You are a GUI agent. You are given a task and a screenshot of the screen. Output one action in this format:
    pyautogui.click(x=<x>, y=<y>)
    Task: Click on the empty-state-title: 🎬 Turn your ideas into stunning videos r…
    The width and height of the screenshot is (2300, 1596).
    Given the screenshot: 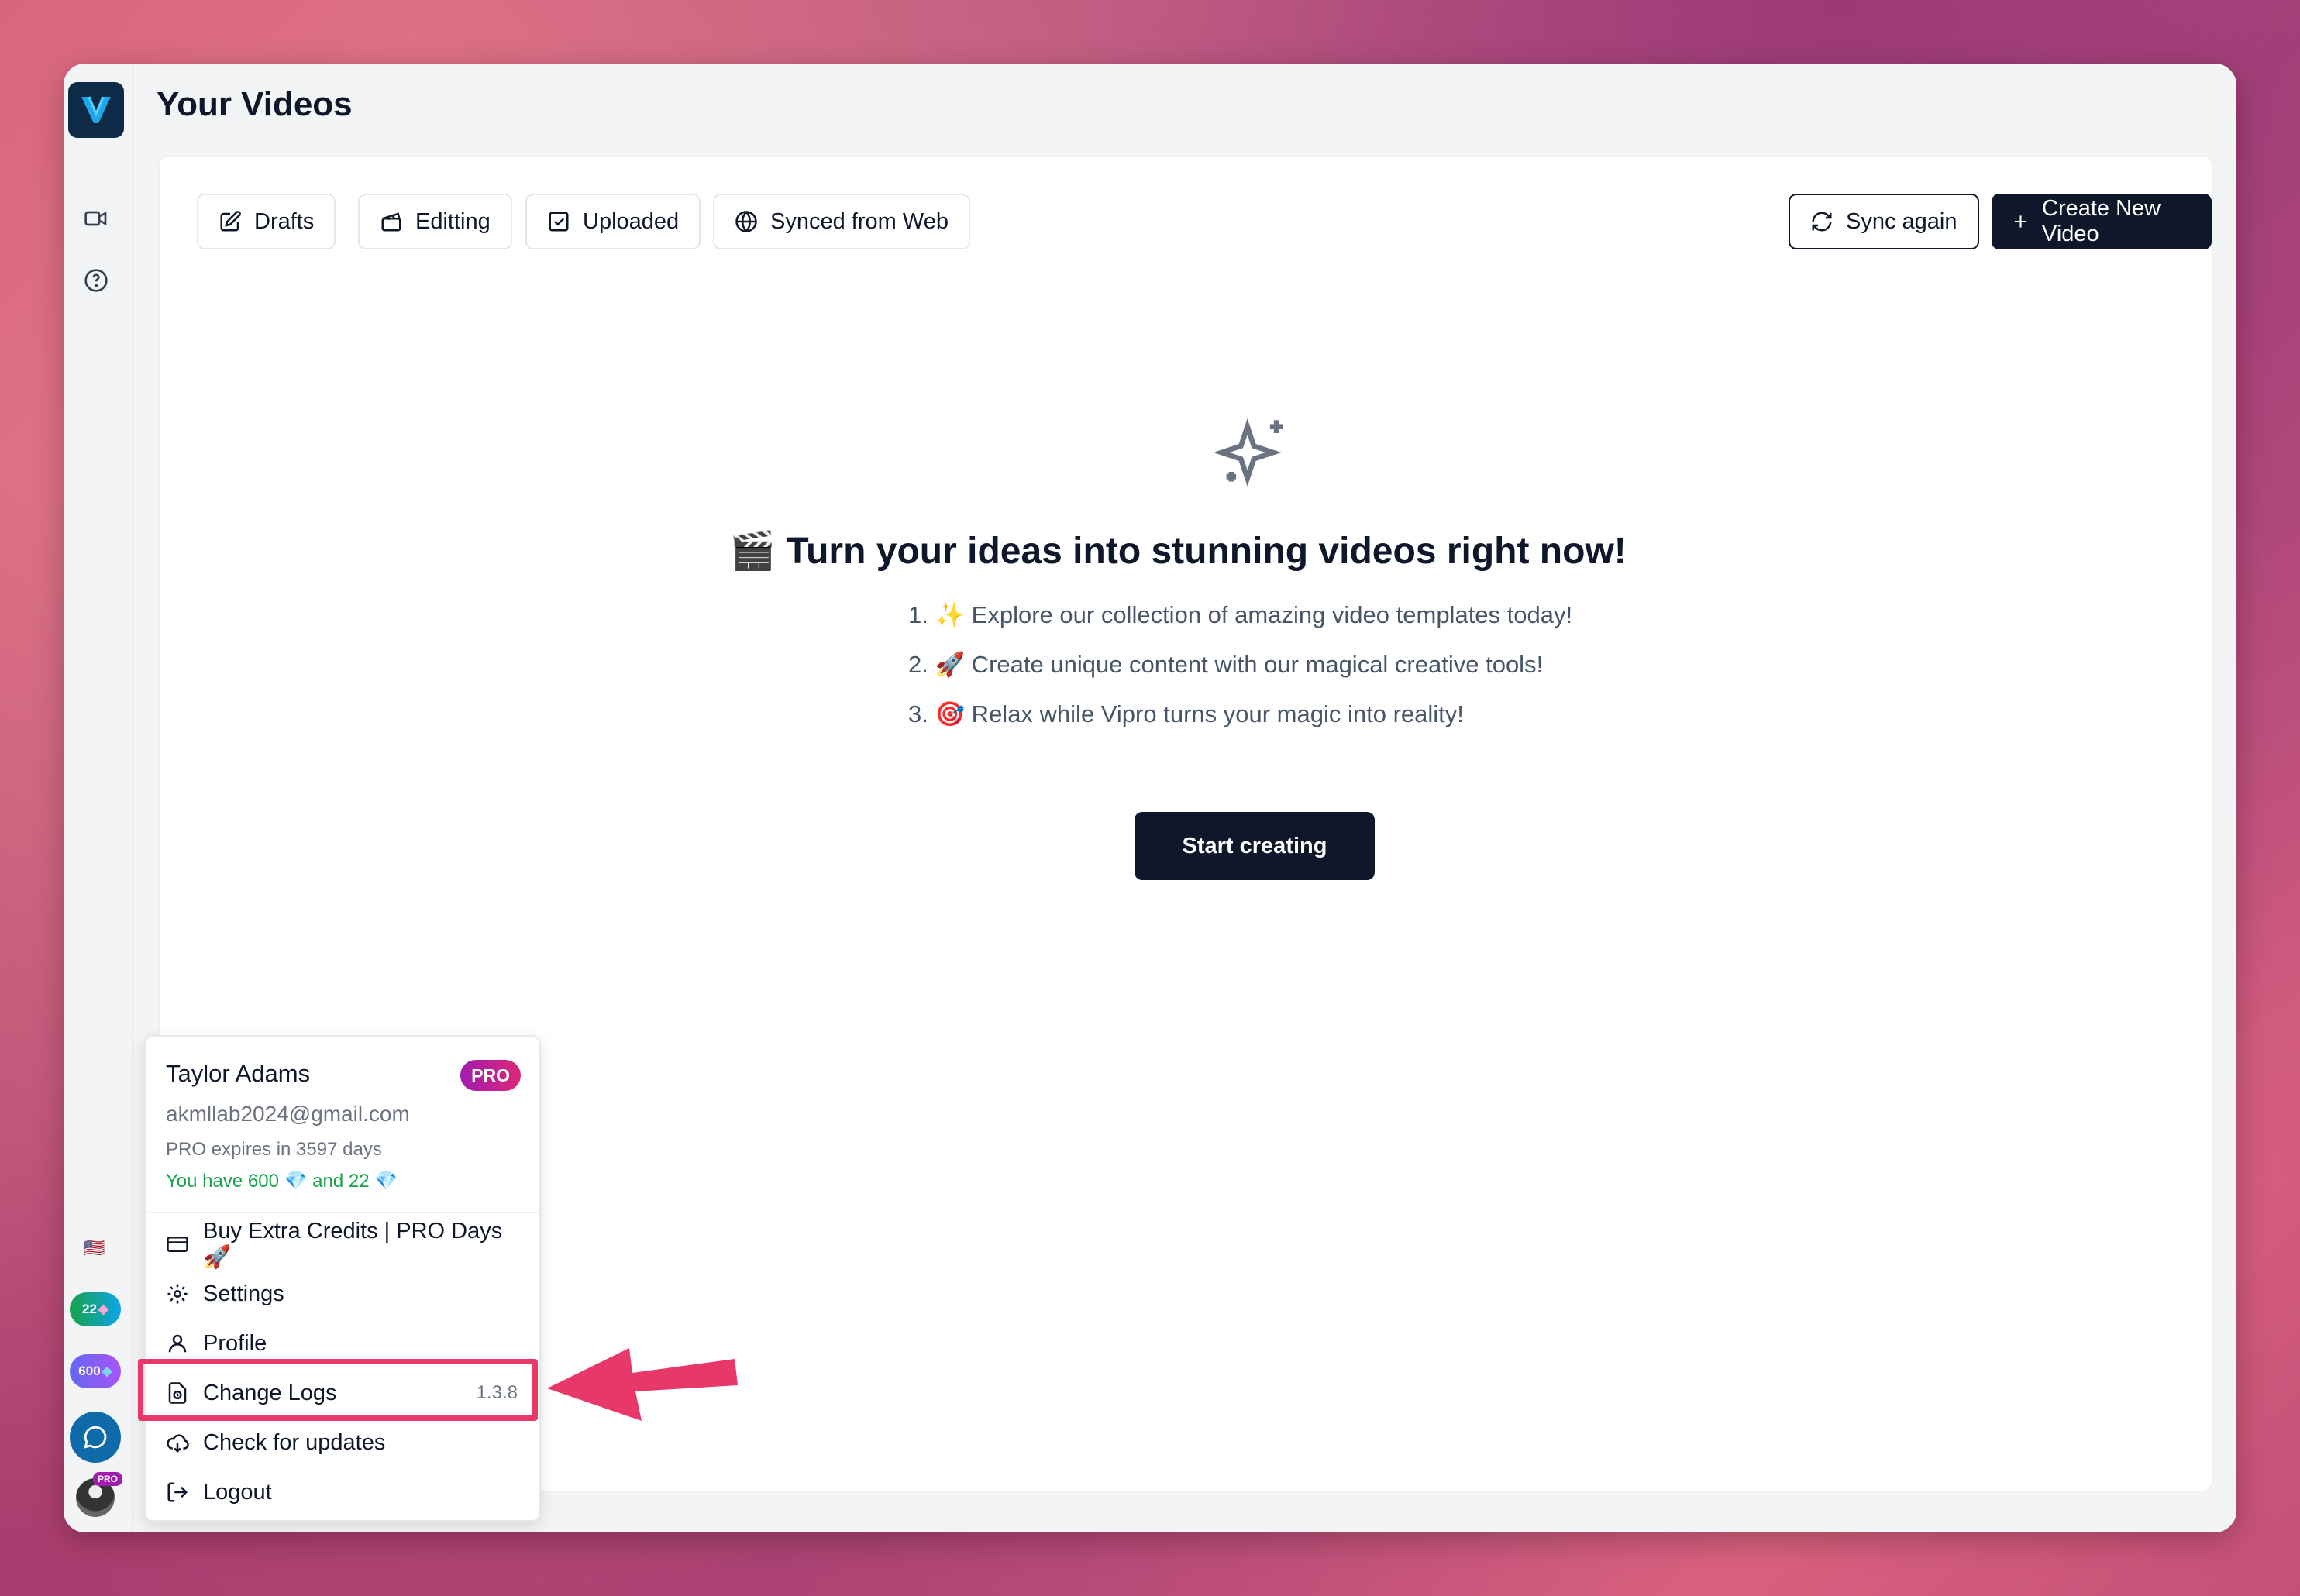 What is the action you would take?
    pyautogui.click(x=1178, y=551)
    